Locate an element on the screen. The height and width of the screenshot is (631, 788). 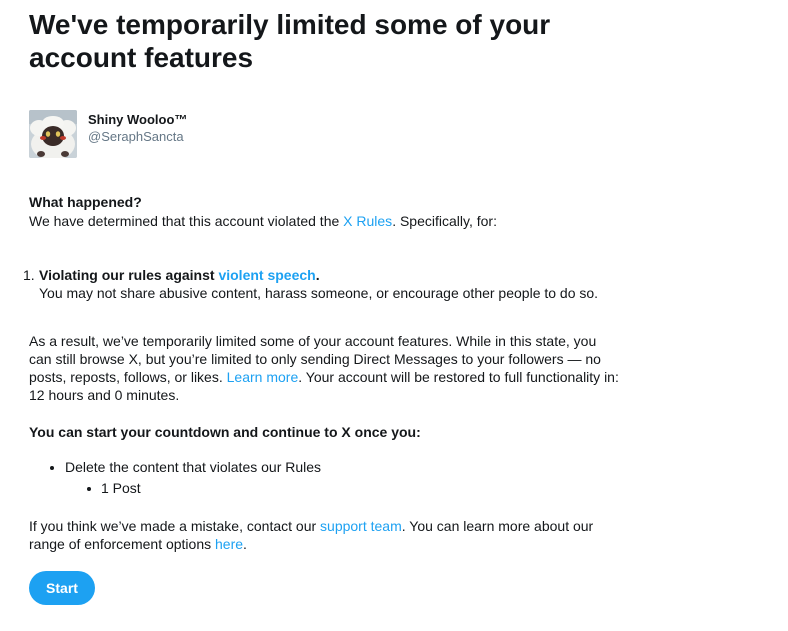
account-info: Shiny Wooloo™ @SeraphSancta is located at coordinates (108, 134).